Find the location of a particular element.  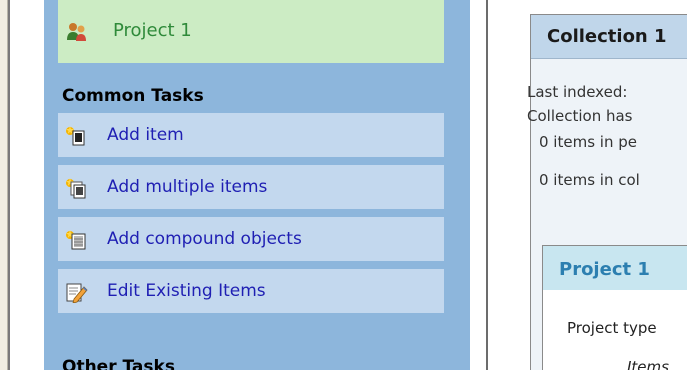

other-tasks-header: Other Tasks is located at coordinates (118, 363).